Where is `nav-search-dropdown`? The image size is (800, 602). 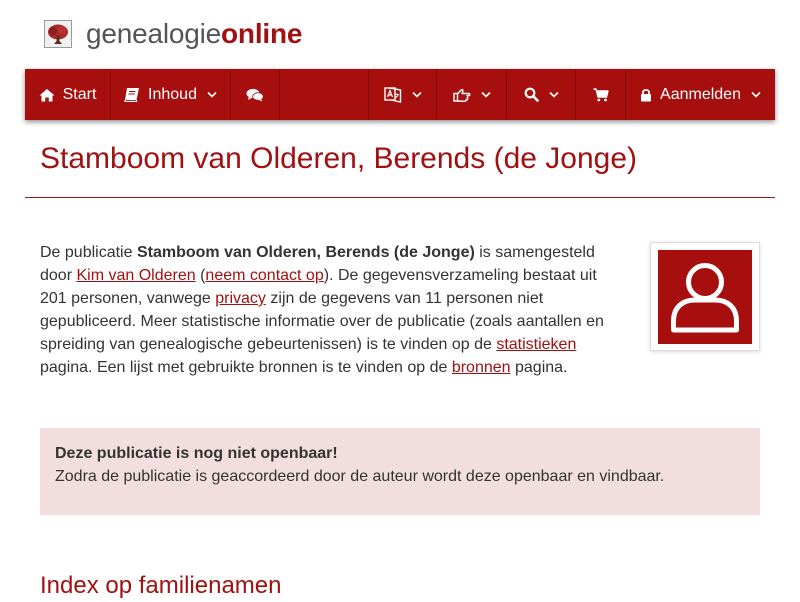 nav-search-dropdown is located at coordinates (541, 94).